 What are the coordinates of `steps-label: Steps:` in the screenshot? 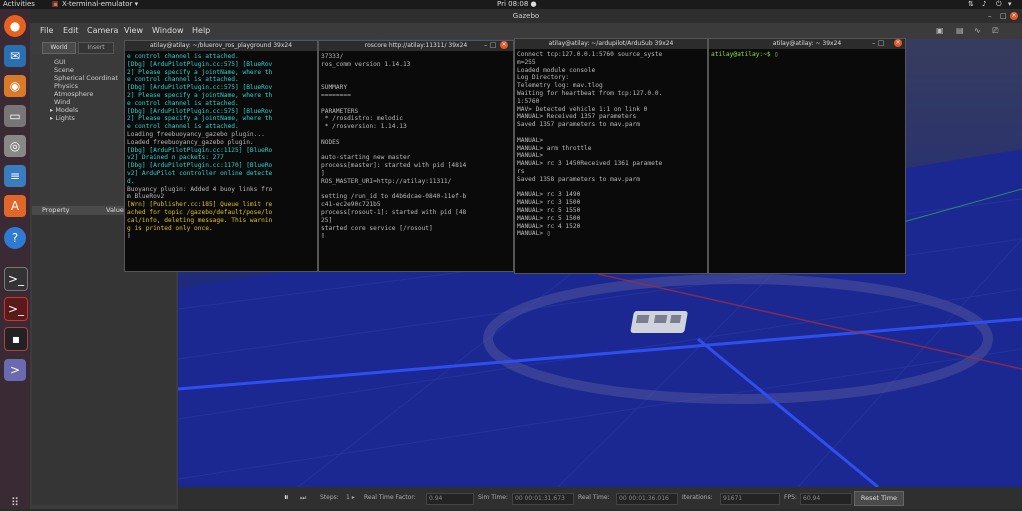 It's located at (329, 497).